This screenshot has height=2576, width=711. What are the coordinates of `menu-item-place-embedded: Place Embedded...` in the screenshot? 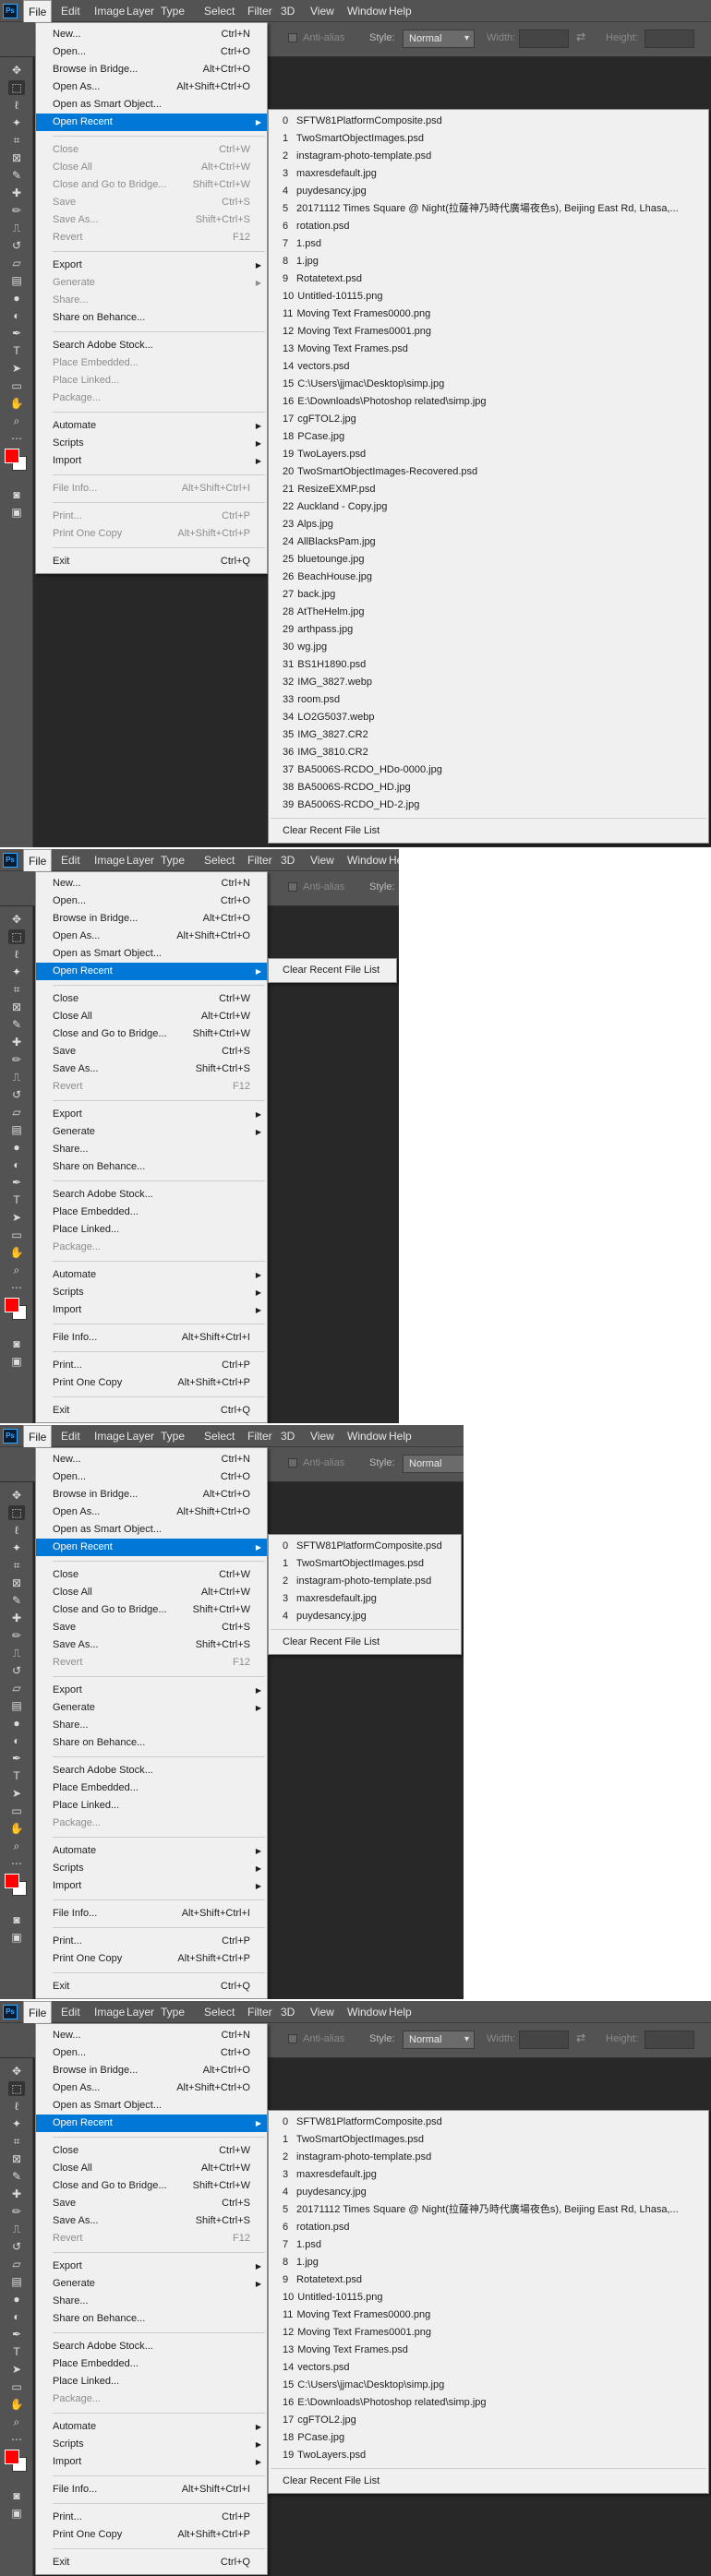 It's located at (151, 1212).